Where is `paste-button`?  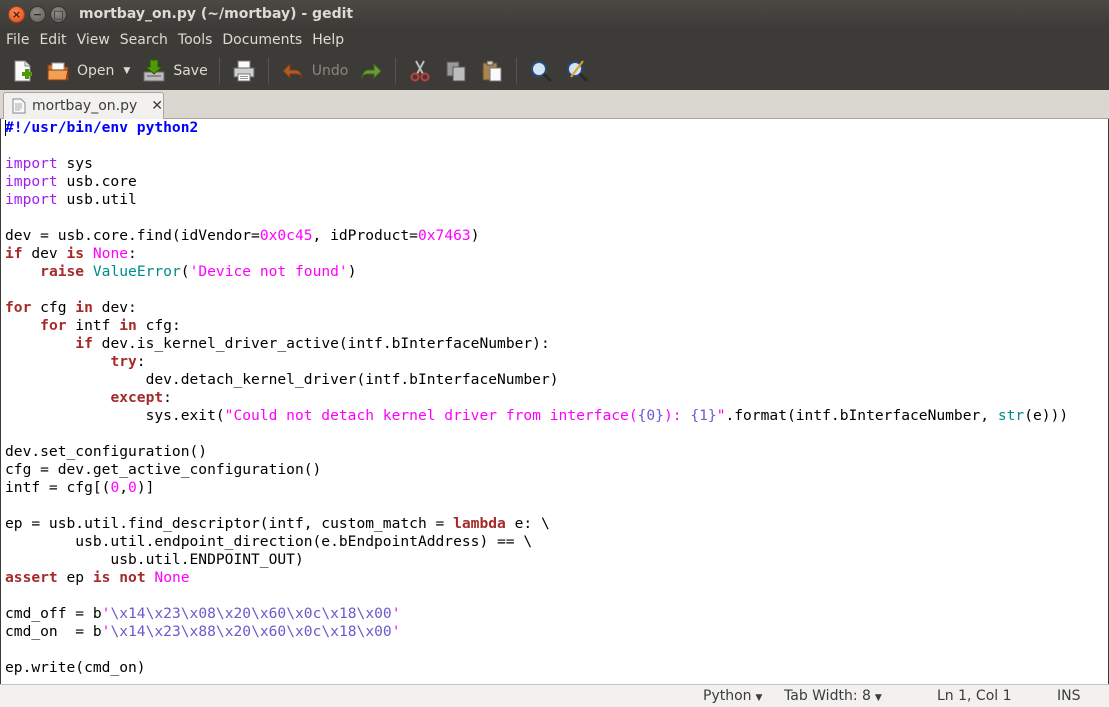
paste-button is located at coordinates (492, 71).